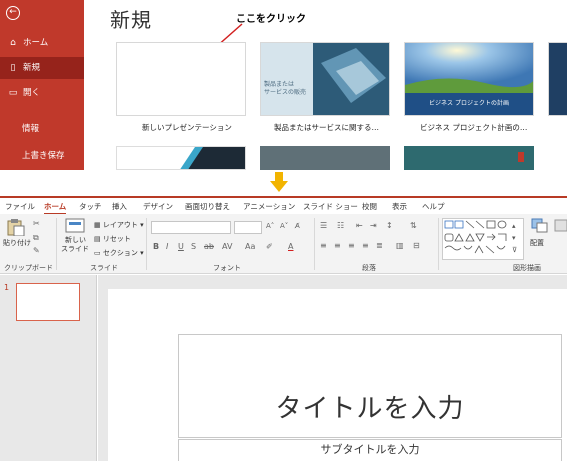 The height and width of the screenshot is (461, 567). What do you see at coordinates (269, 206) in the screenshot?
I see `tab-animations: アニメーション` at bounding box center [269, 206].